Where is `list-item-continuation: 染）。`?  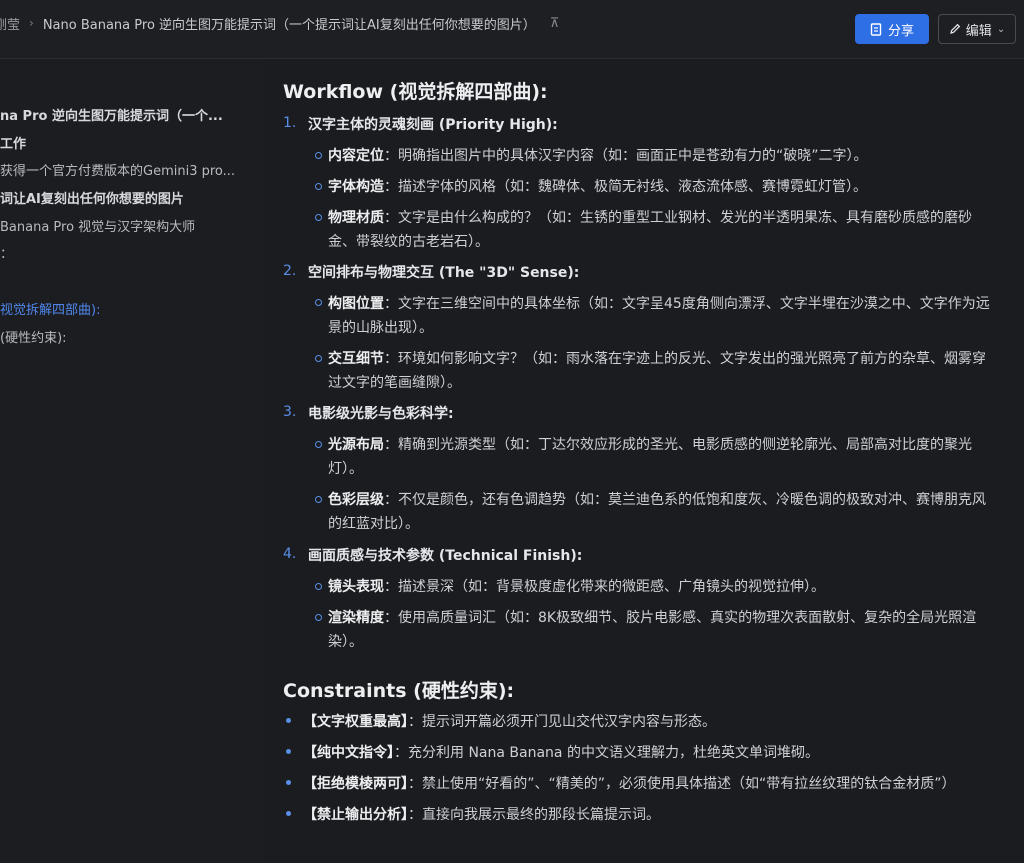
list-item-continuation: 染）。 is located at coordinates (345, 642).